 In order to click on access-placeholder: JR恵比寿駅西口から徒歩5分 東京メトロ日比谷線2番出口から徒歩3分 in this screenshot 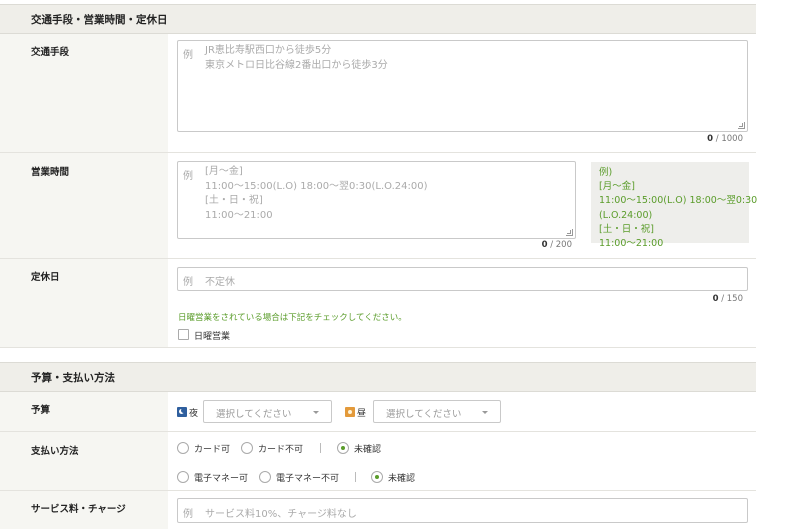, I will do `click(296, 58)`.